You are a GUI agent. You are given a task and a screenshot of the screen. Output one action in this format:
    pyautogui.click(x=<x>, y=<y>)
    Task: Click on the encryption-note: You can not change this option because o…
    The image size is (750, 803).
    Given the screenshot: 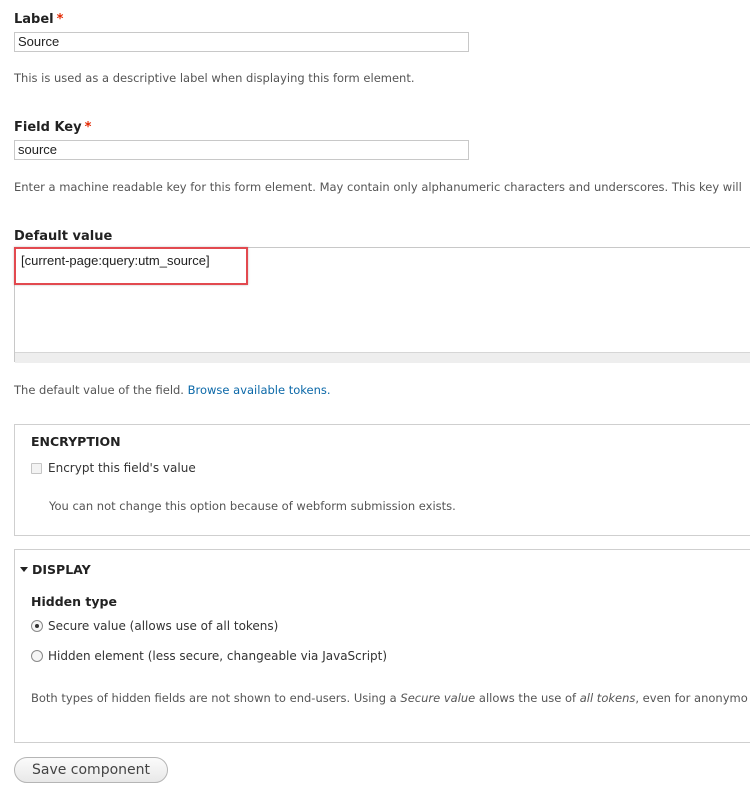 What is the action you would take?
    pyautogui.click(x=252, y=506)
    